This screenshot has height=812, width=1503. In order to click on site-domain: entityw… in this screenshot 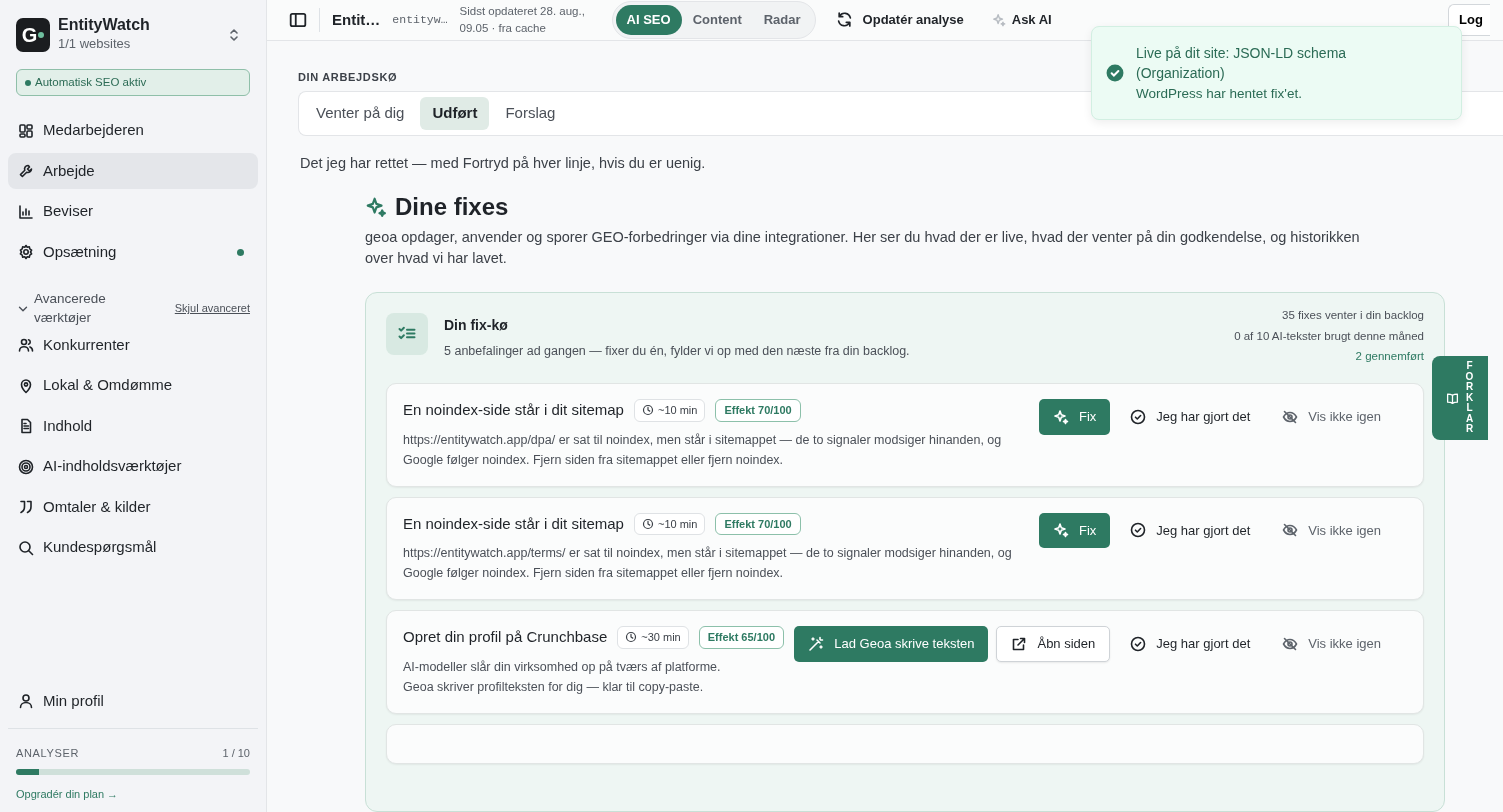, I will do `click(420, 20)`.